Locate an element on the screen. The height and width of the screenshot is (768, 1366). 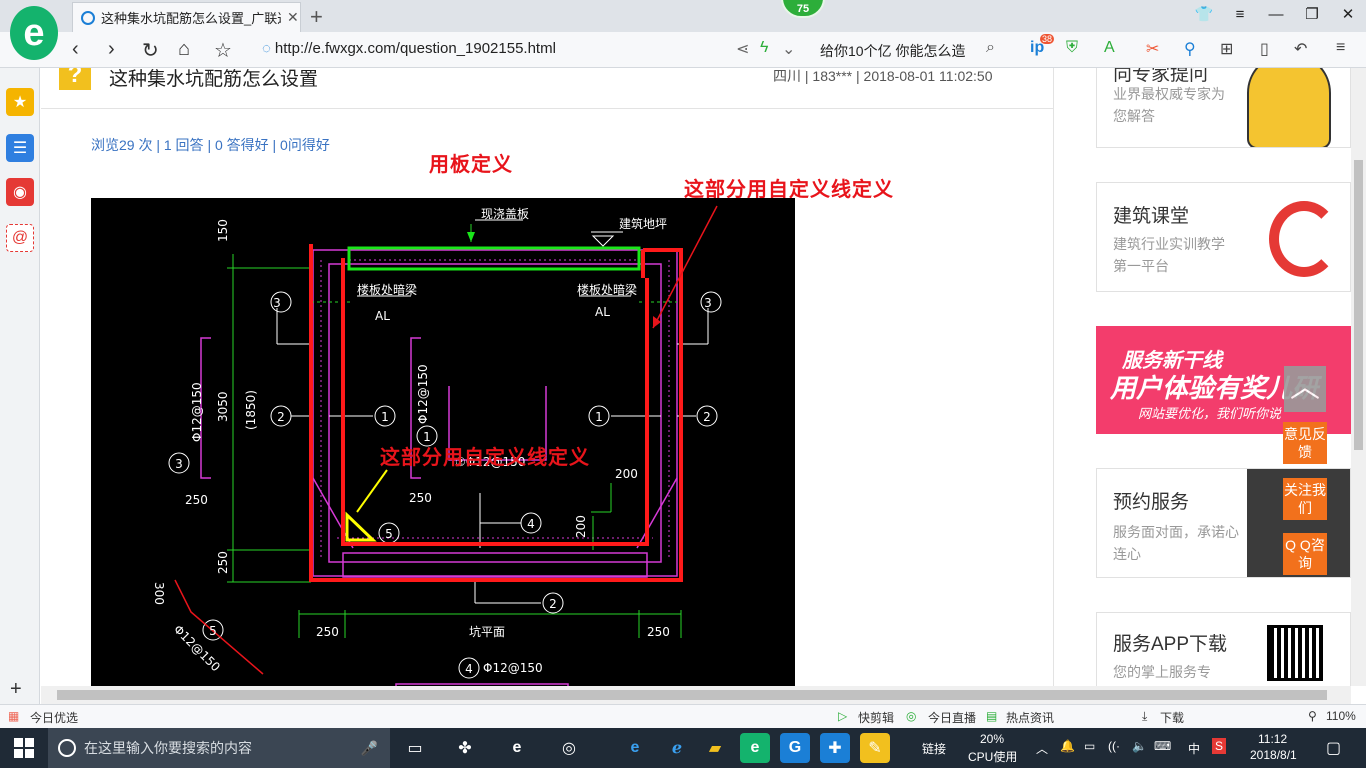
tab-title: 这种集水坑配筋怎么设置_广联达 is located at coordinates (191, 18).